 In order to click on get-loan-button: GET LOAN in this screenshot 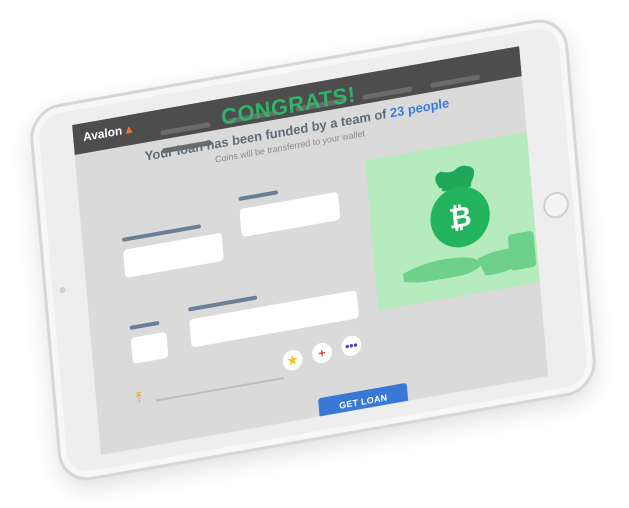, I will do `click(363, 401)`.